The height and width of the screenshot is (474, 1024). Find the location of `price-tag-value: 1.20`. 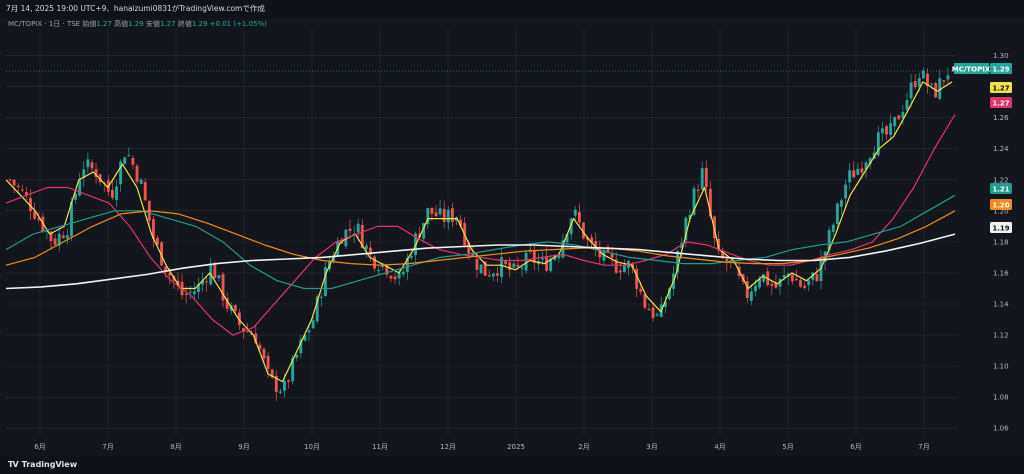

price-tag-value: 1.20 is located at coordinates (1000, 206).